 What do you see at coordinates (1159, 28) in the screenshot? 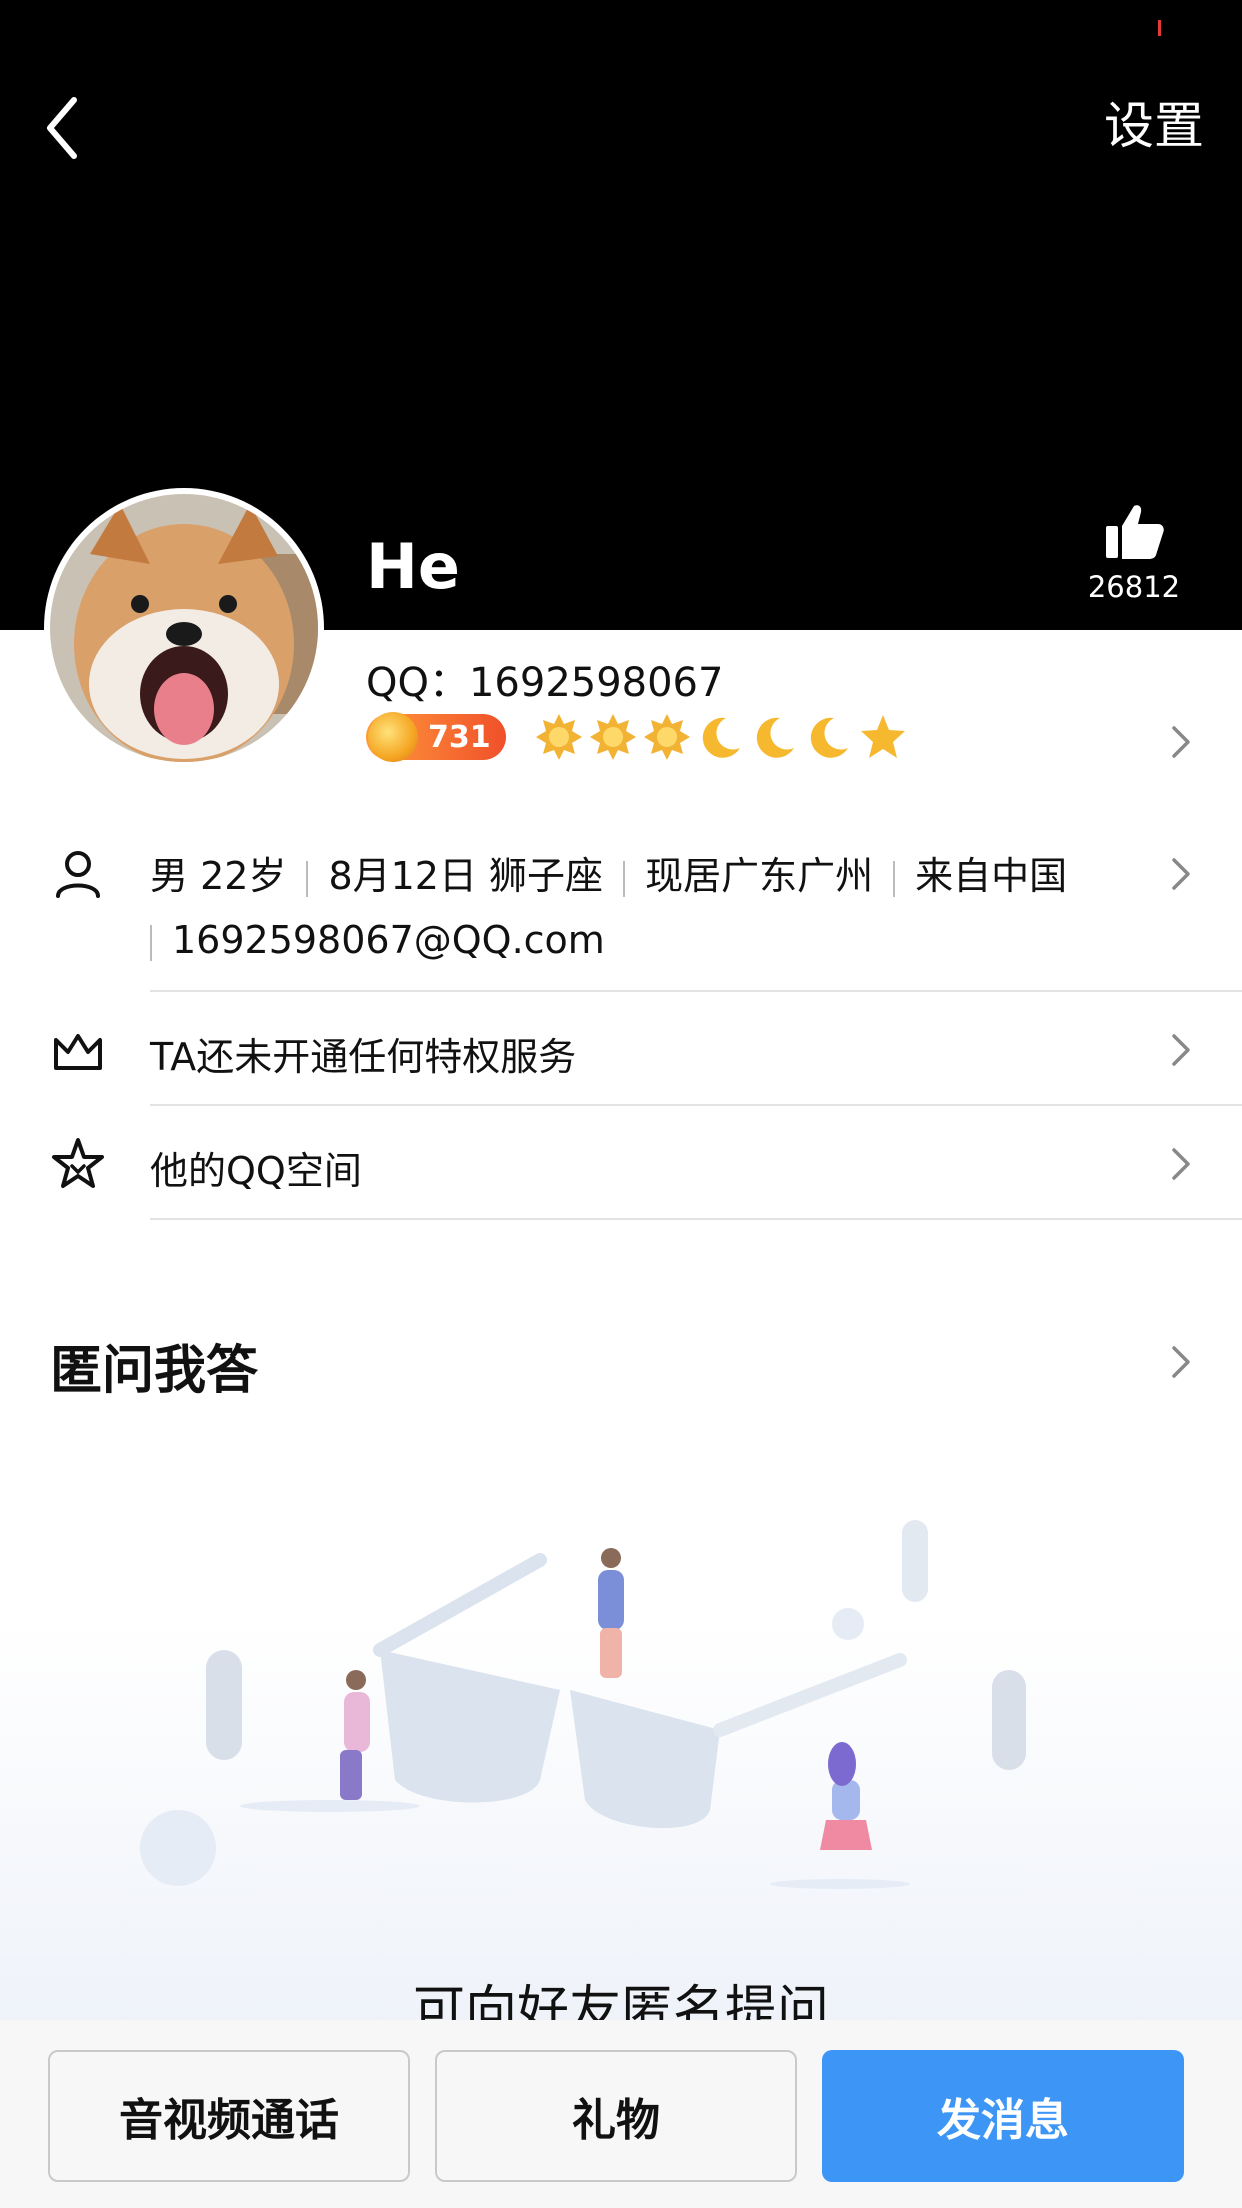
I see `recording-indicator` at bounding box center [1159, 28].